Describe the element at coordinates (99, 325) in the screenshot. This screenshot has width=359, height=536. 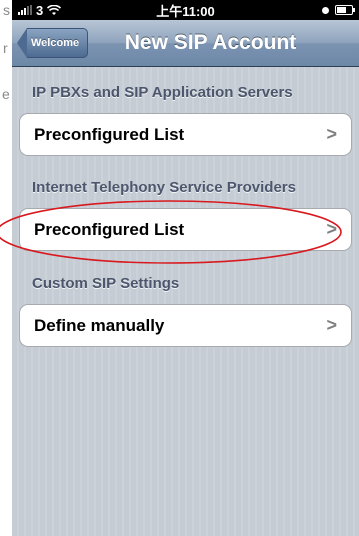
I see `cell-label: Define manually` at that location.